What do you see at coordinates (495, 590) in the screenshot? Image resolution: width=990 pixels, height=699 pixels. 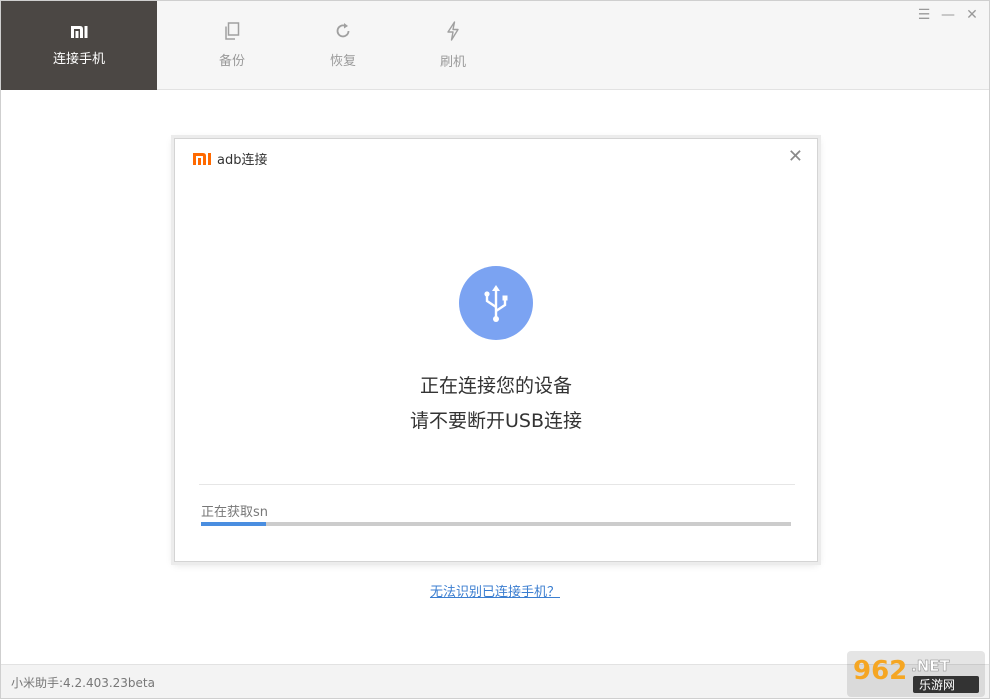 I see `help-link: 无法识别已连接手机？` at bounding box center [495, 590].